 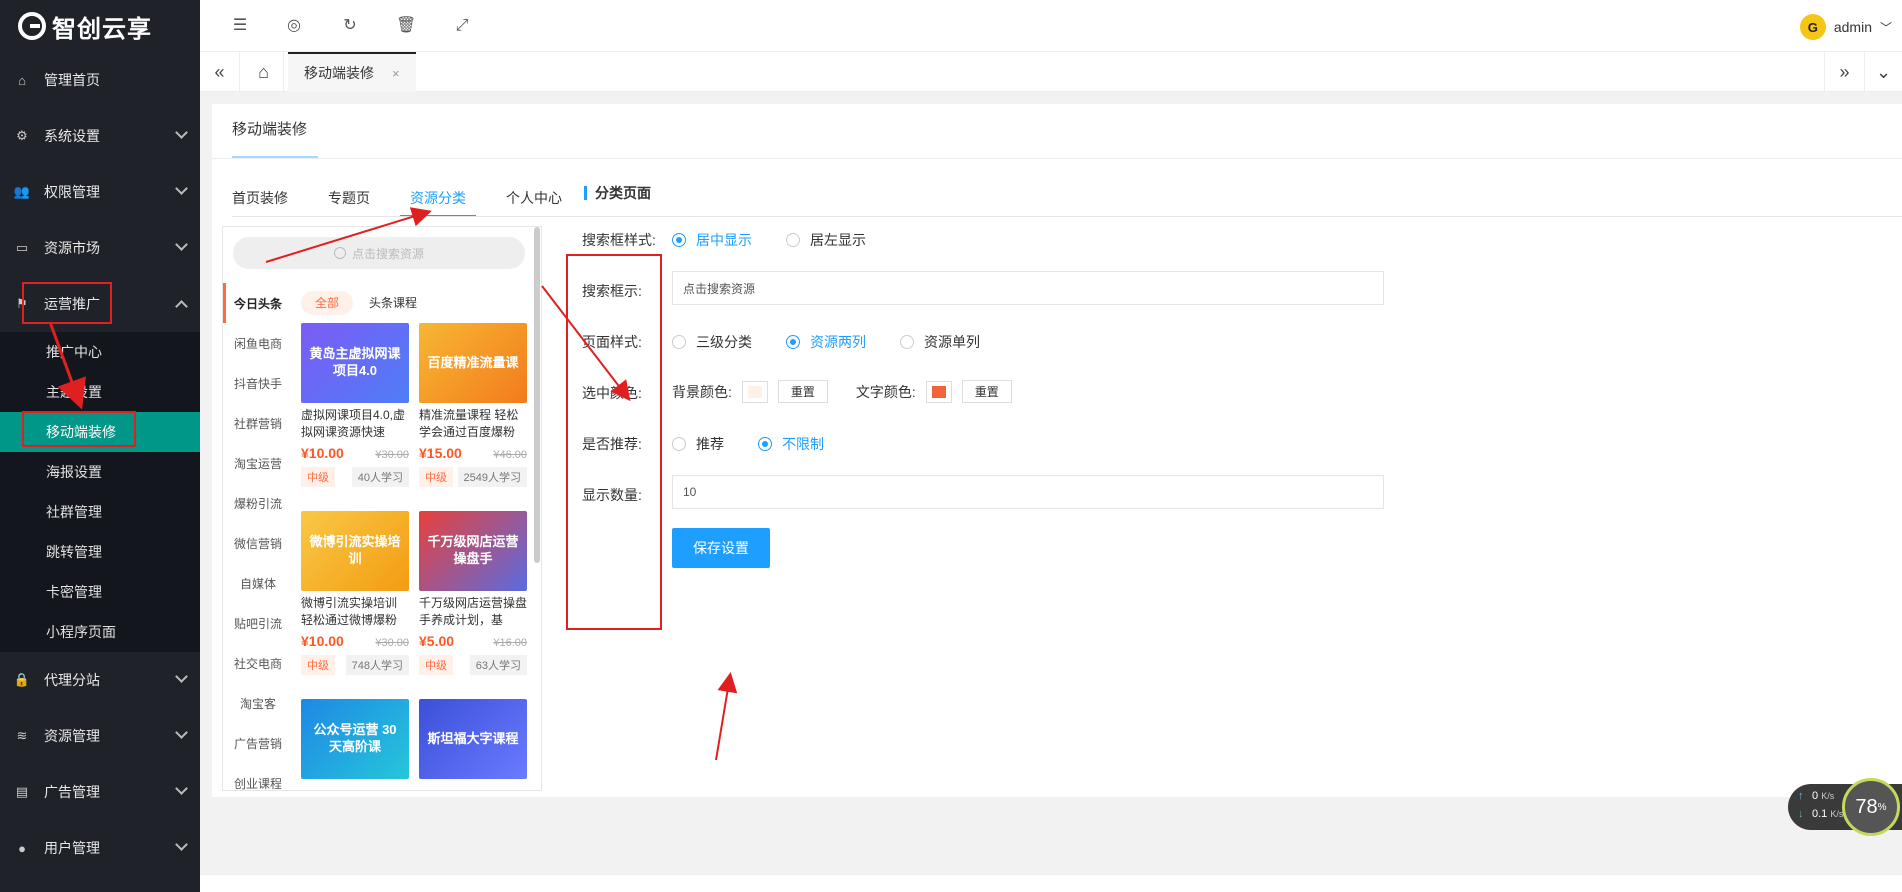 What do you see at coordinates (22, 791) in the screenshot?
I see `ad-icon: ▤` at bounding box center [22, 791].